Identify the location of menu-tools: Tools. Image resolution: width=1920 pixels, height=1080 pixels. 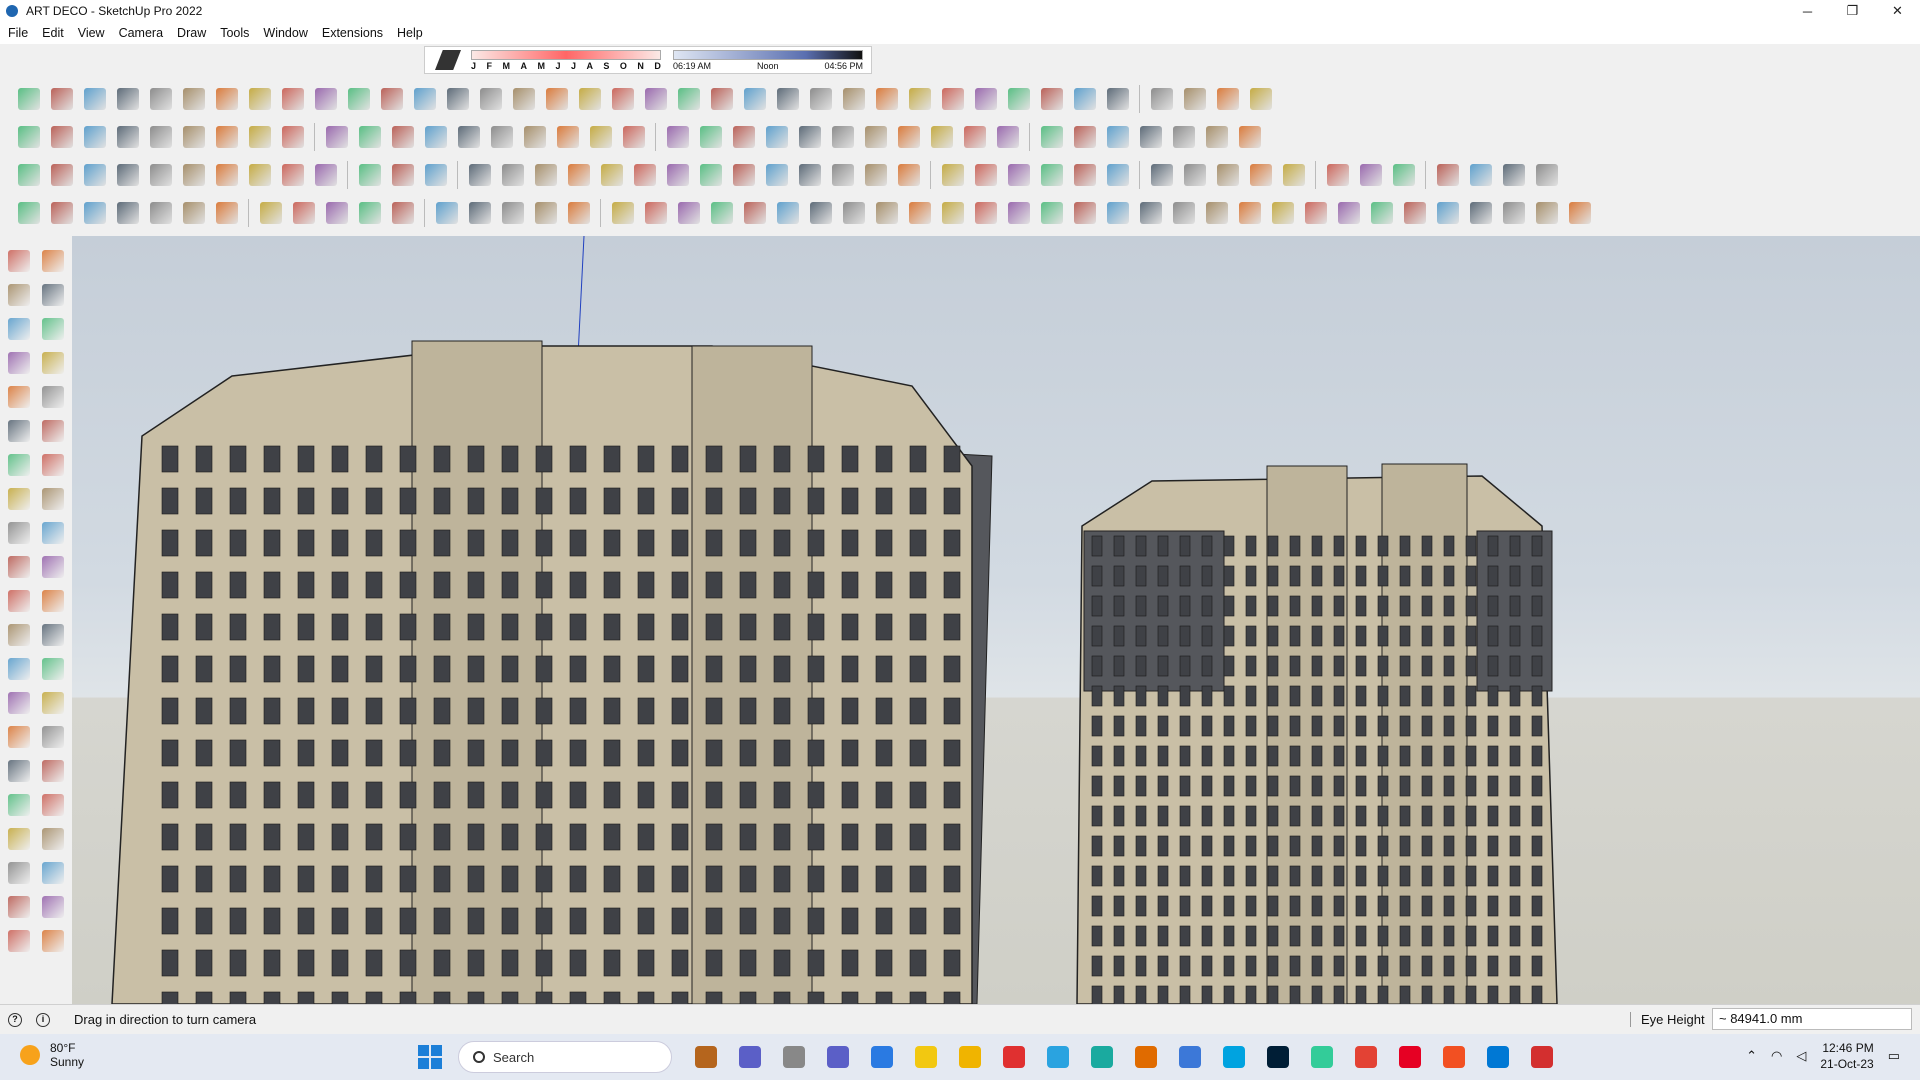
(234, 33).